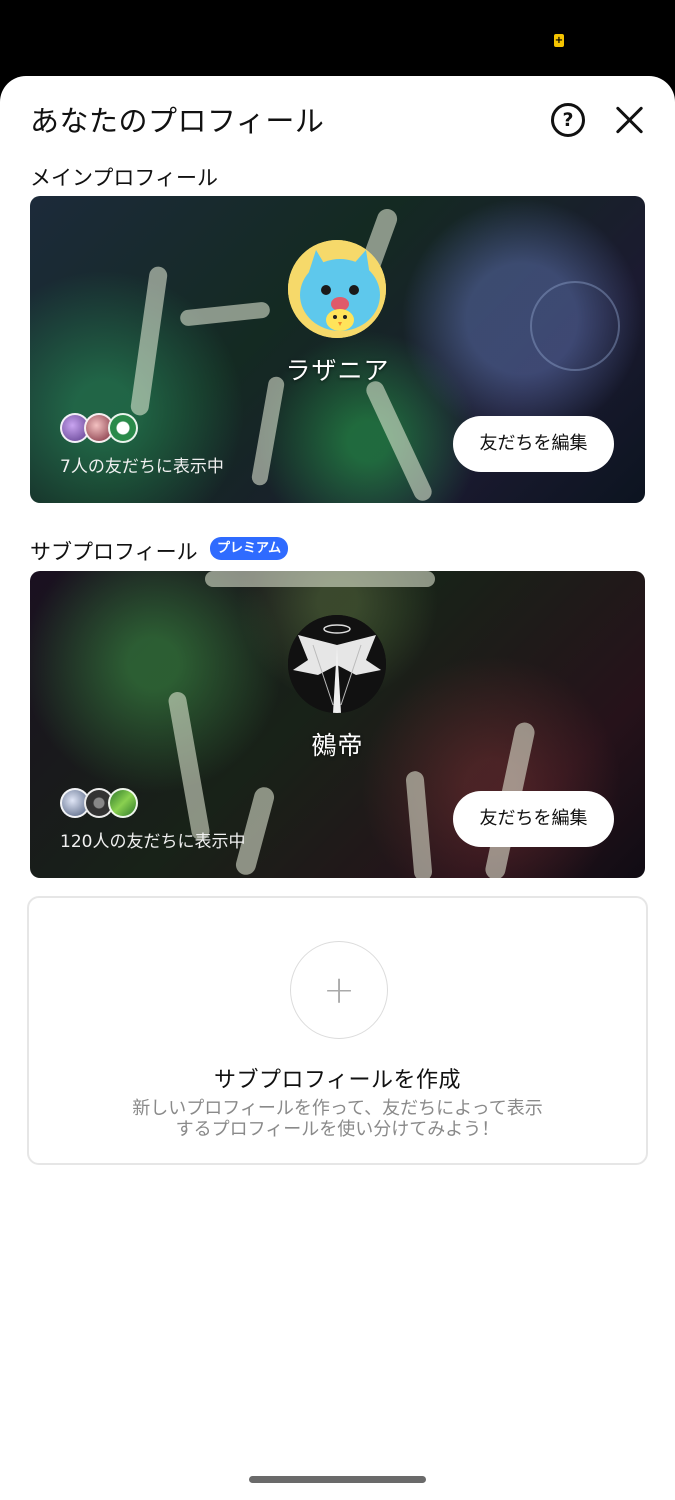 The width and height of the screenshot is (675, 1500). What do you see at coordinates (568, 120) in the screenshot?
I see `help-icon: ?` at bounding box center [568, 120].